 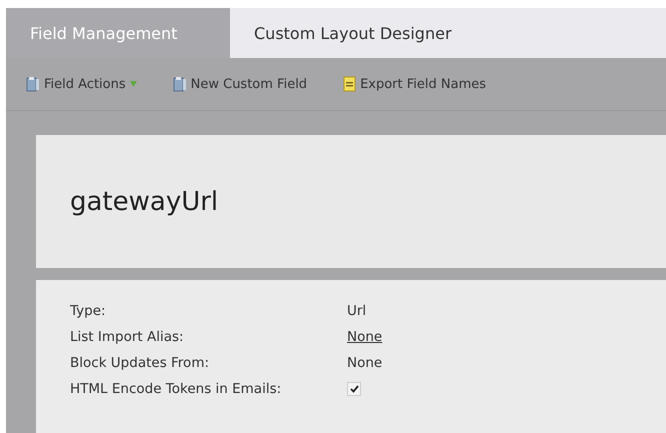 What do you see at coordinates (140, 362) in the screenshot?
I see `property-label: Block Updates From:` at bounding box center [140, 362].